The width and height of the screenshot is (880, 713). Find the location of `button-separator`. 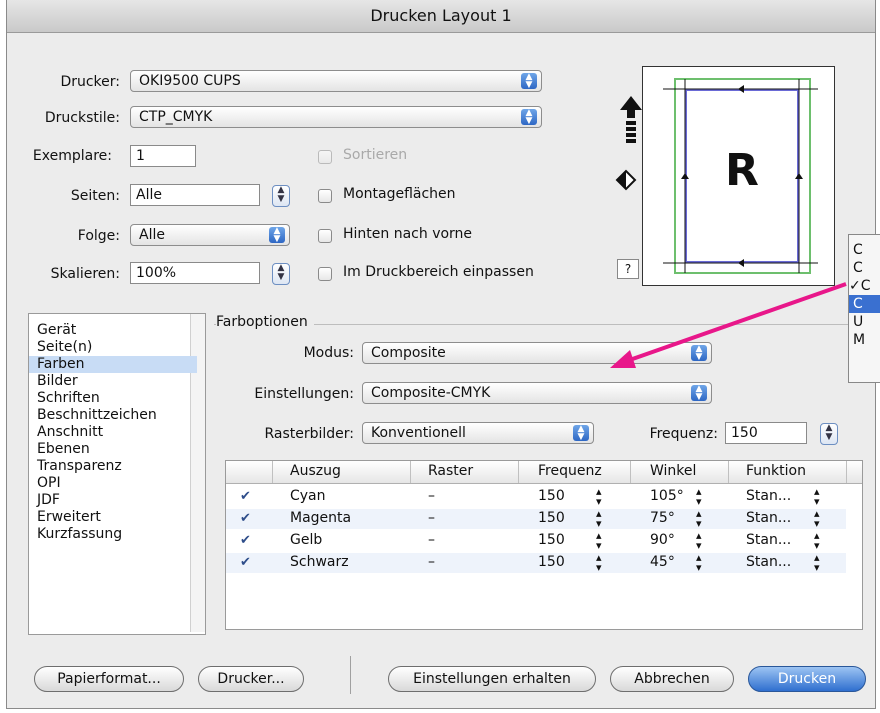

button-separator is located at coordinates (350, 675).